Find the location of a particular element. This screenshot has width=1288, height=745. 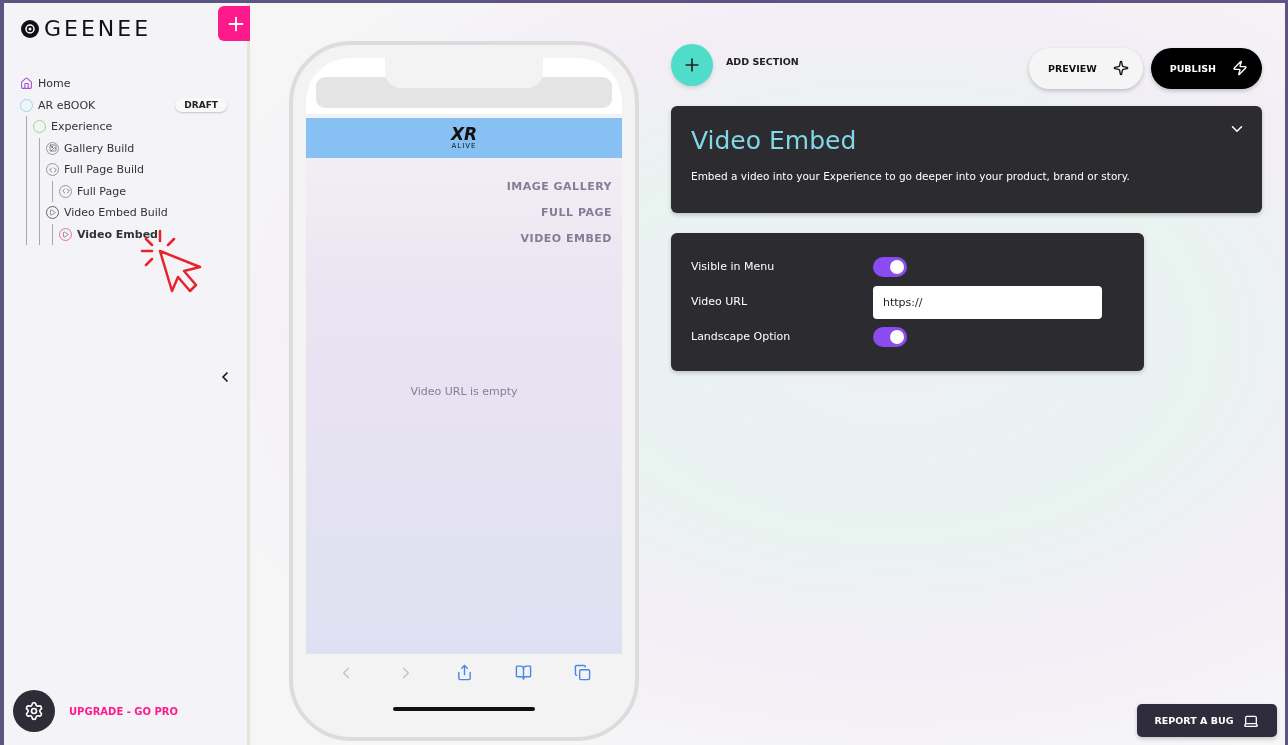

image-icon is located at coordinates (52, 148).